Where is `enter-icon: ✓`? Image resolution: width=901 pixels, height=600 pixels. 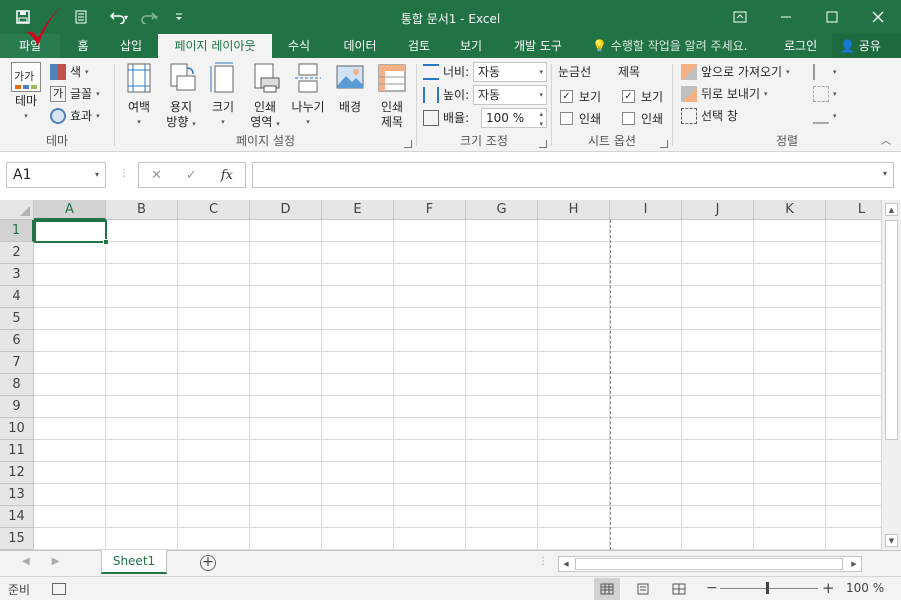 enter-icon: ✓ is located at coordinates (191, 175).